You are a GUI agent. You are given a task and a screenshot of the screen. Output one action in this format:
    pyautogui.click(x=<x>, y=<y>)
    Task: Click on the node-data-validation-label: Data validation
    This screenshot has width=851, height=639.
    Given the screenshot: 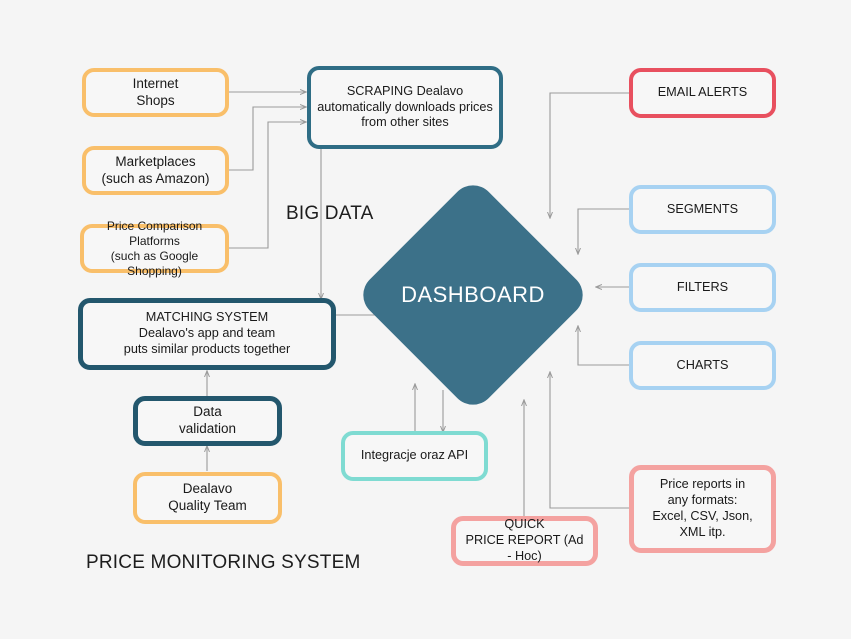 What is the action you would take?
    pyautogui.click(x=207, y=420)
    